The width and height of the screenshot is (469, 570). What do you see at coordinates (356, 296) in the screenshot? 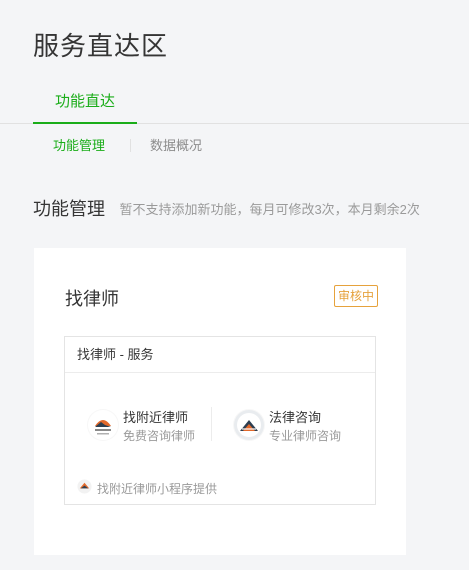
I see `status-badge: 审核中` at bounding box center [356, 296].